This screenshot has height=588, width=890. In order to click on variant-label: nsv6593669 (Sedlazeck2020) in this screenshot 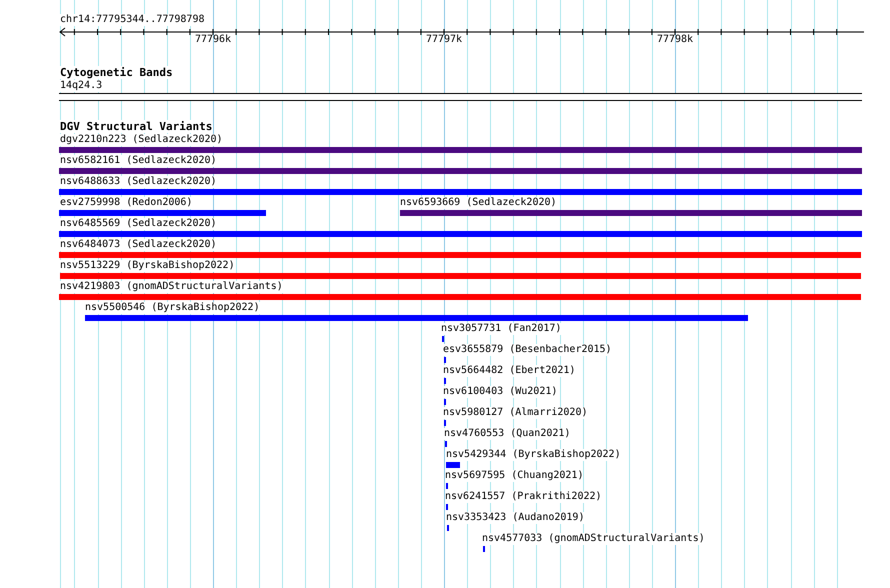, I will do `click(478, 203)`.